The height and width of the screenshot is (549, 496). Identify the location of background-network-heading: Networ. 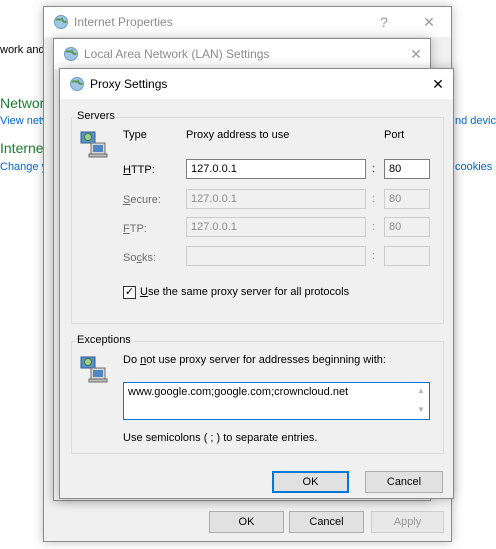
(22, 103).